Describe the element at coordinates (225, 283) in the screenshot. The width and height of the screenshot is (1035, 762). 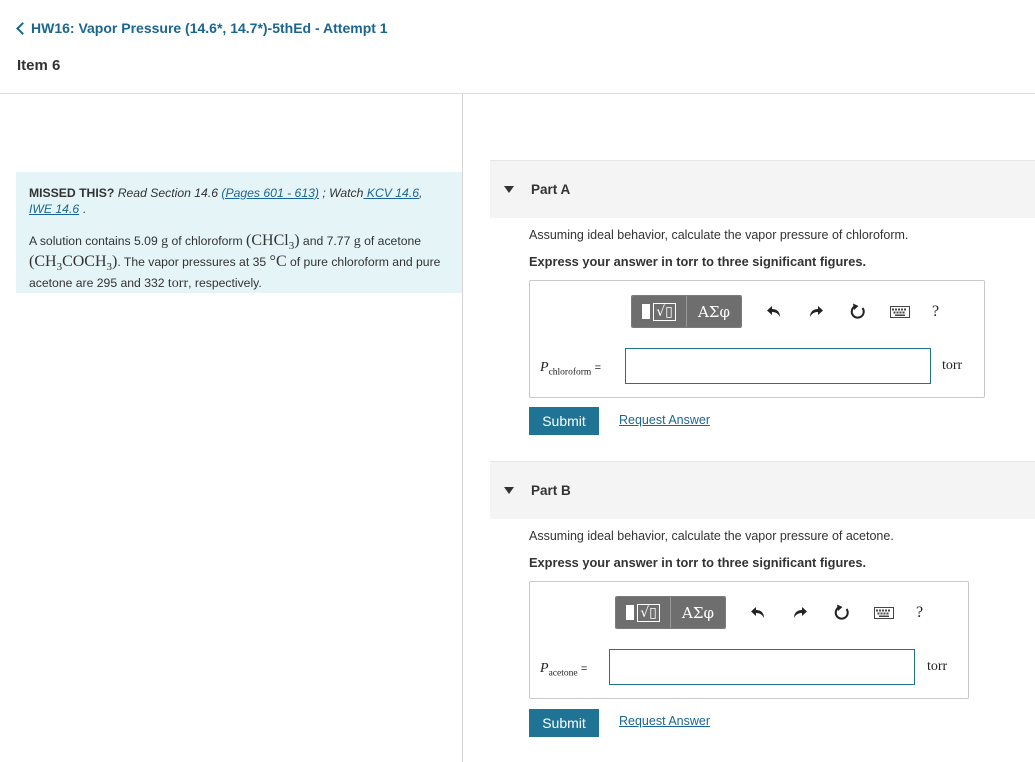
I see `problem-text: , respectively.` at that location.